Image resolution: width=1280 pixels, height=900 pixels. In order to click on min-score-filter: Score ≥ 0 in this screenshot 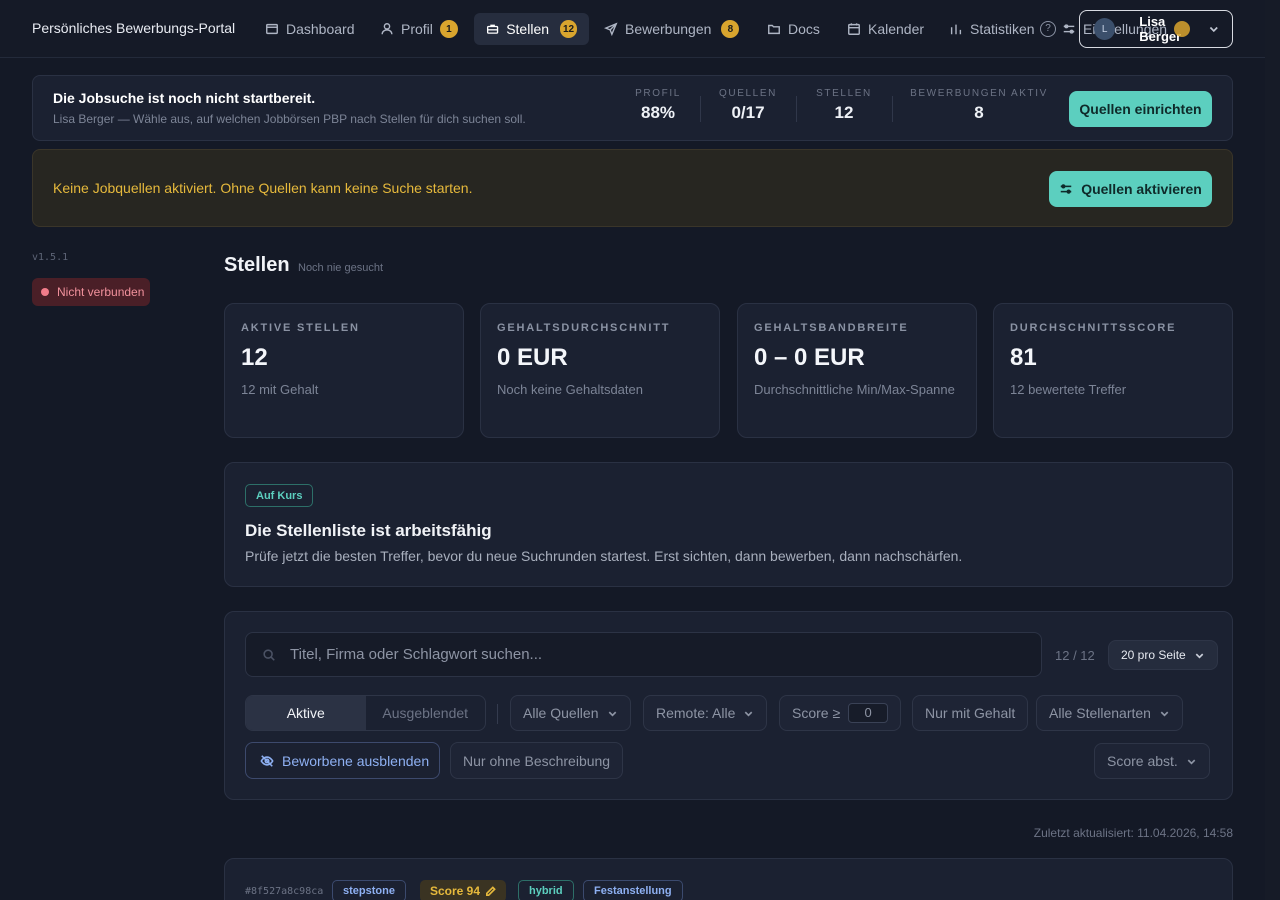, I will do `click(840, 713)`.